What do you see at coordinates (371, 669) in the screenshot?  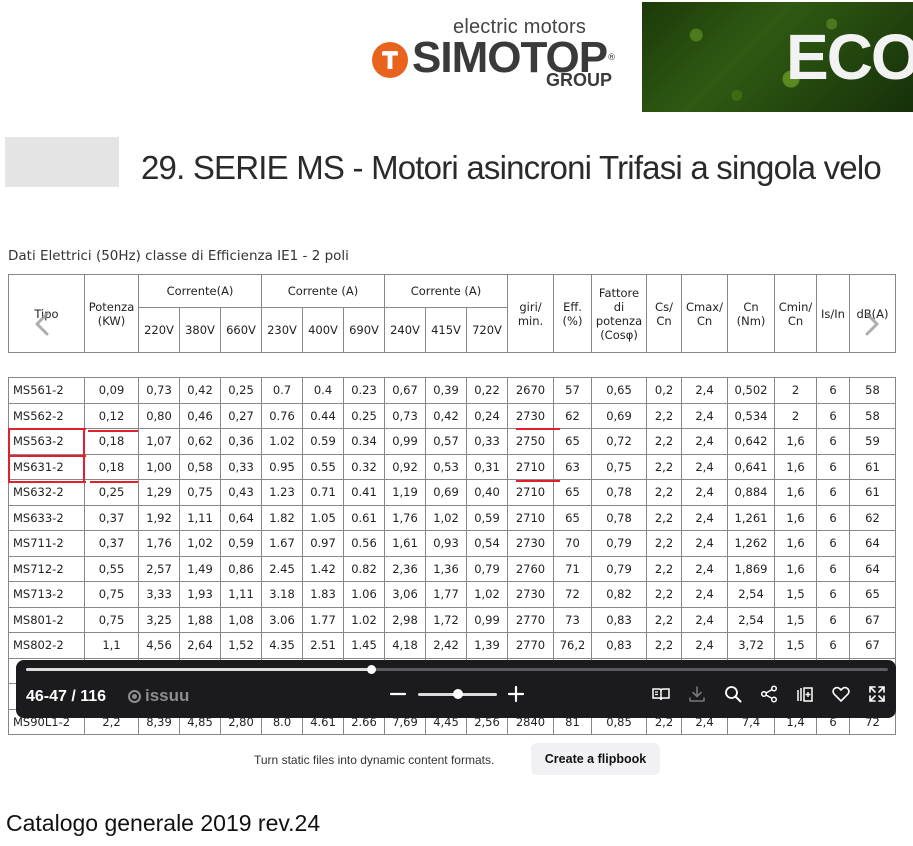 I see `page-progress-handle` at bounding box center [371, 669].